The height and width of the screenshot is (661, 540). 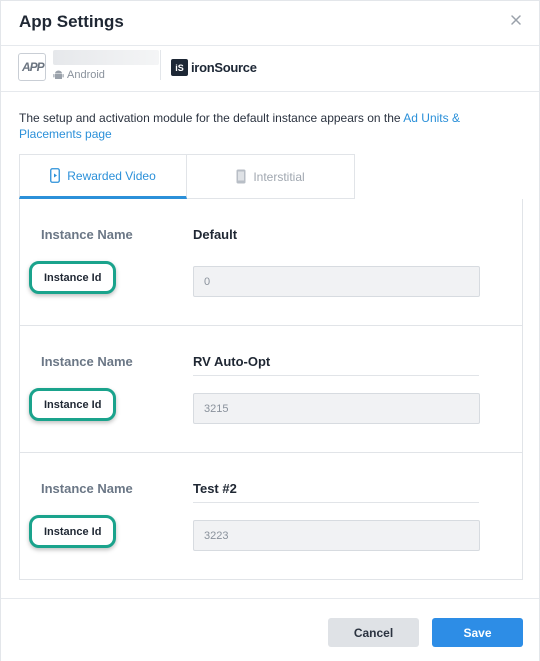 I want to click on cancel-button: Cancel, so click(x=373, y=632).